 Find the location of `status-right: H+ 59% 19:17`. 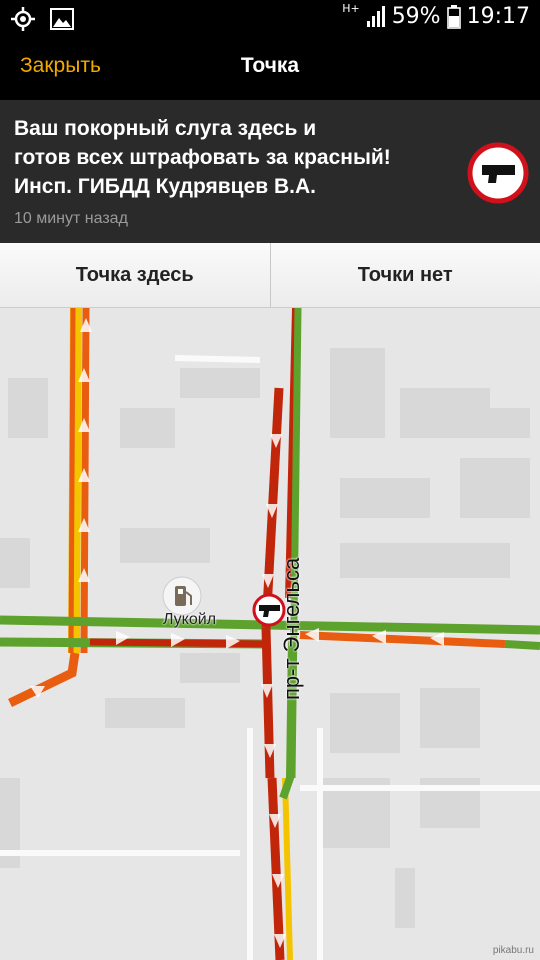

status-right: H+ 59% 19:17 is located at coordinates (436, 15).